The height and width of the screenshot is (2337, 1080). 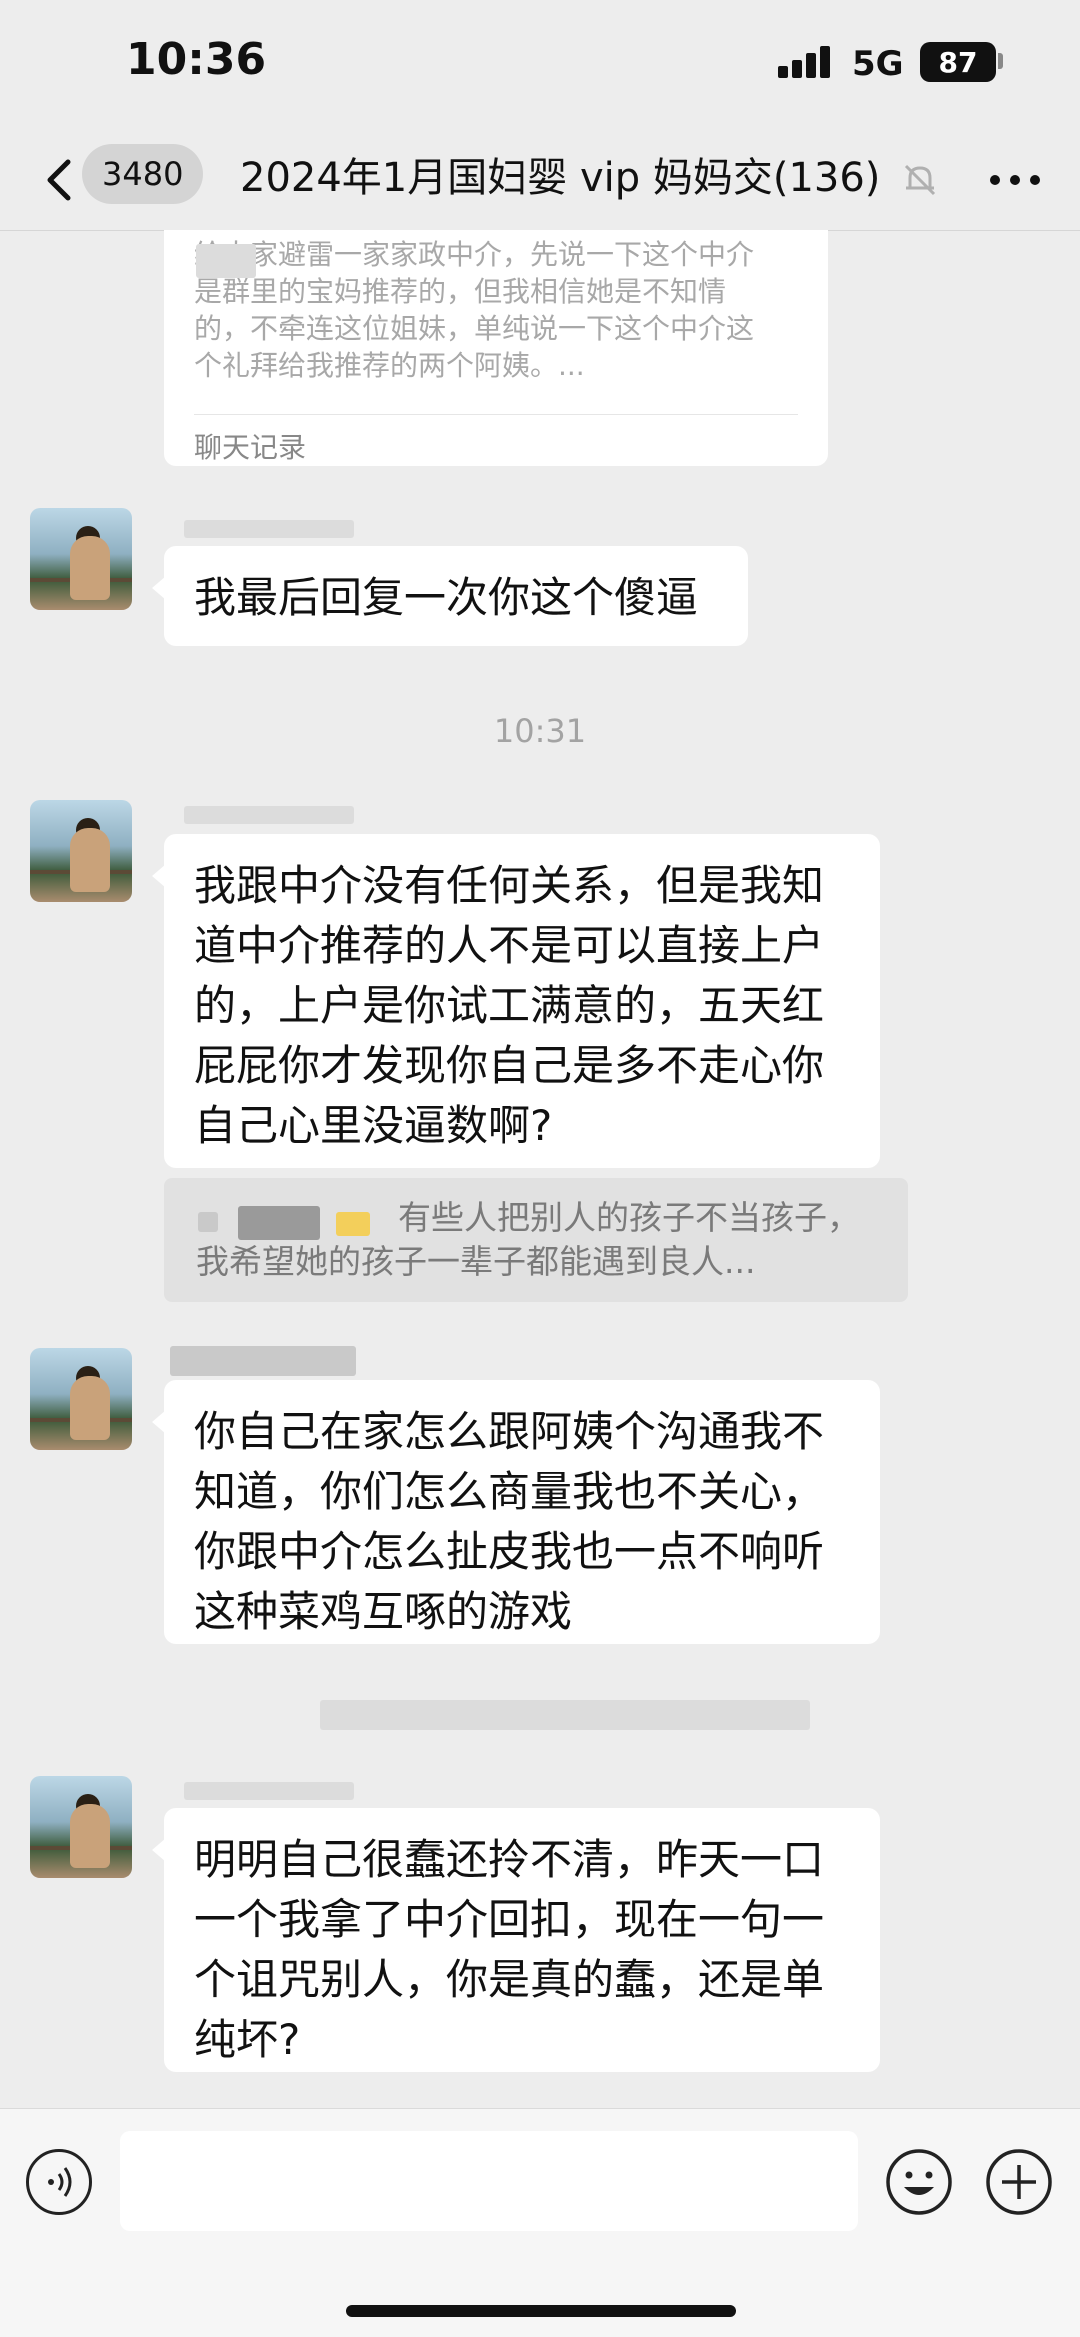 I want to click on input-bar, so click(x=540, y=2222).